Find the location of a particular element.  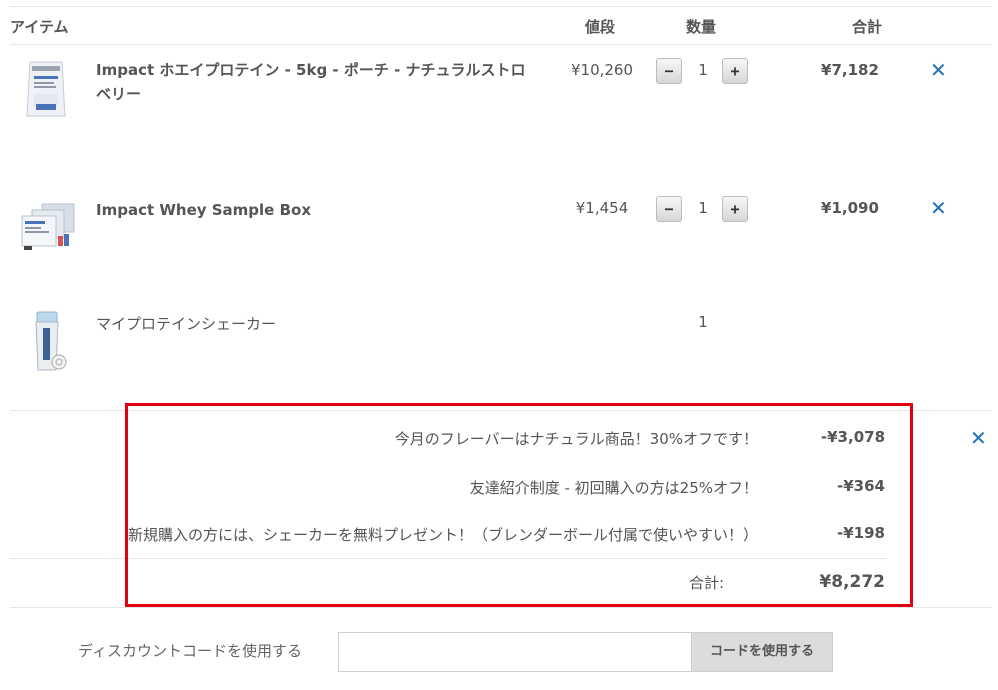

apply-code-button: コードを使用する is located at coordinates (762, 652).